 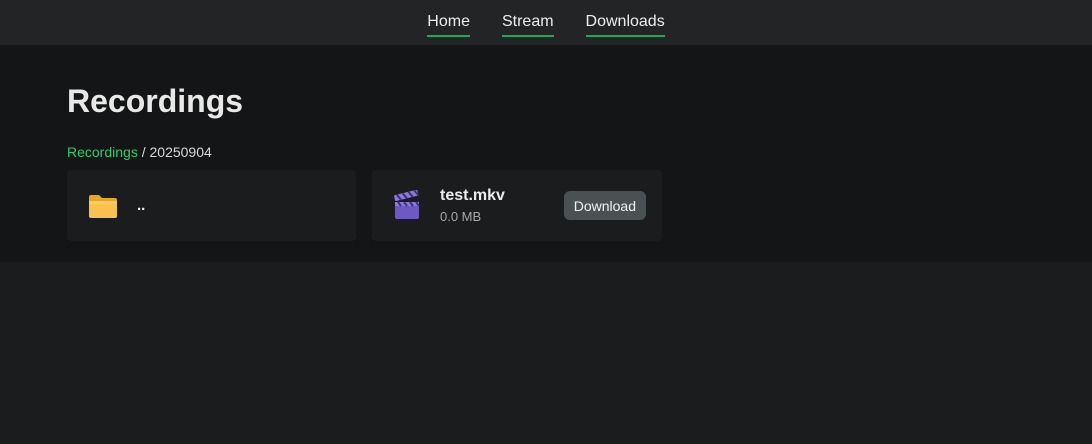 I want to click on parent-folder-entry: .., so click(x=211, y=205).